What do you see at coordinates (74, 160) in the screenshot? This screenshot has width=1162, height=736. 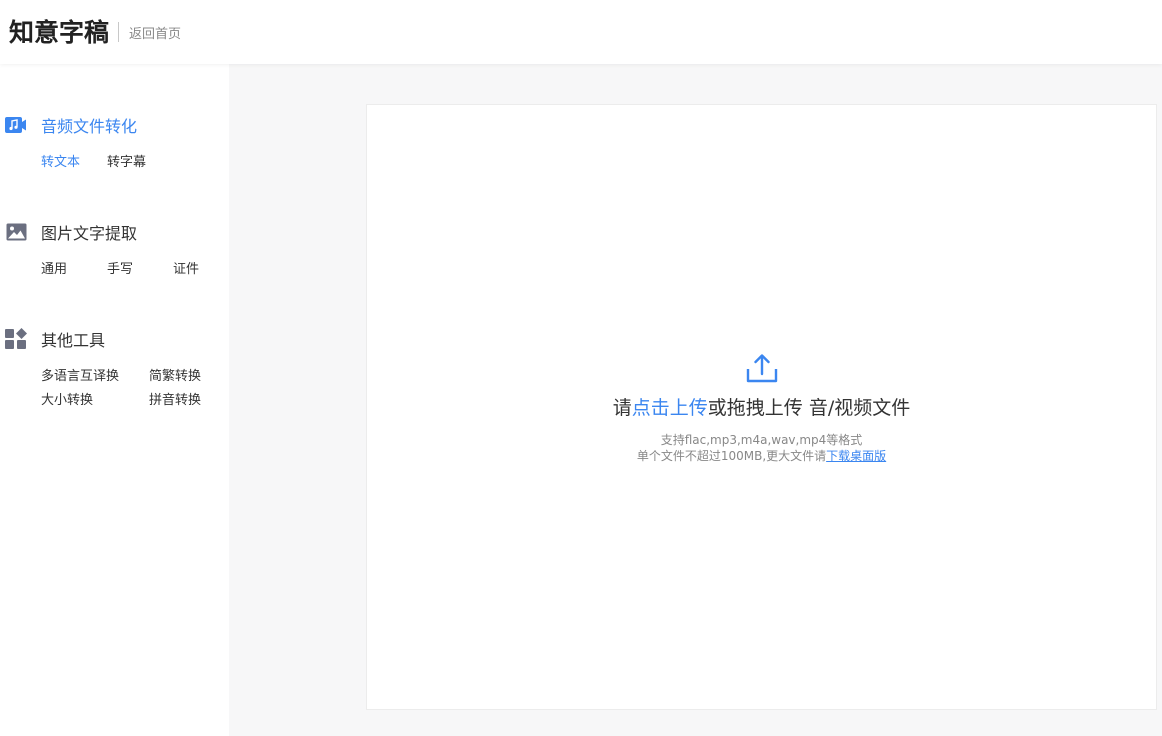 I see `sub-item-to-text: 转文本` at bounding box center [74, 160].